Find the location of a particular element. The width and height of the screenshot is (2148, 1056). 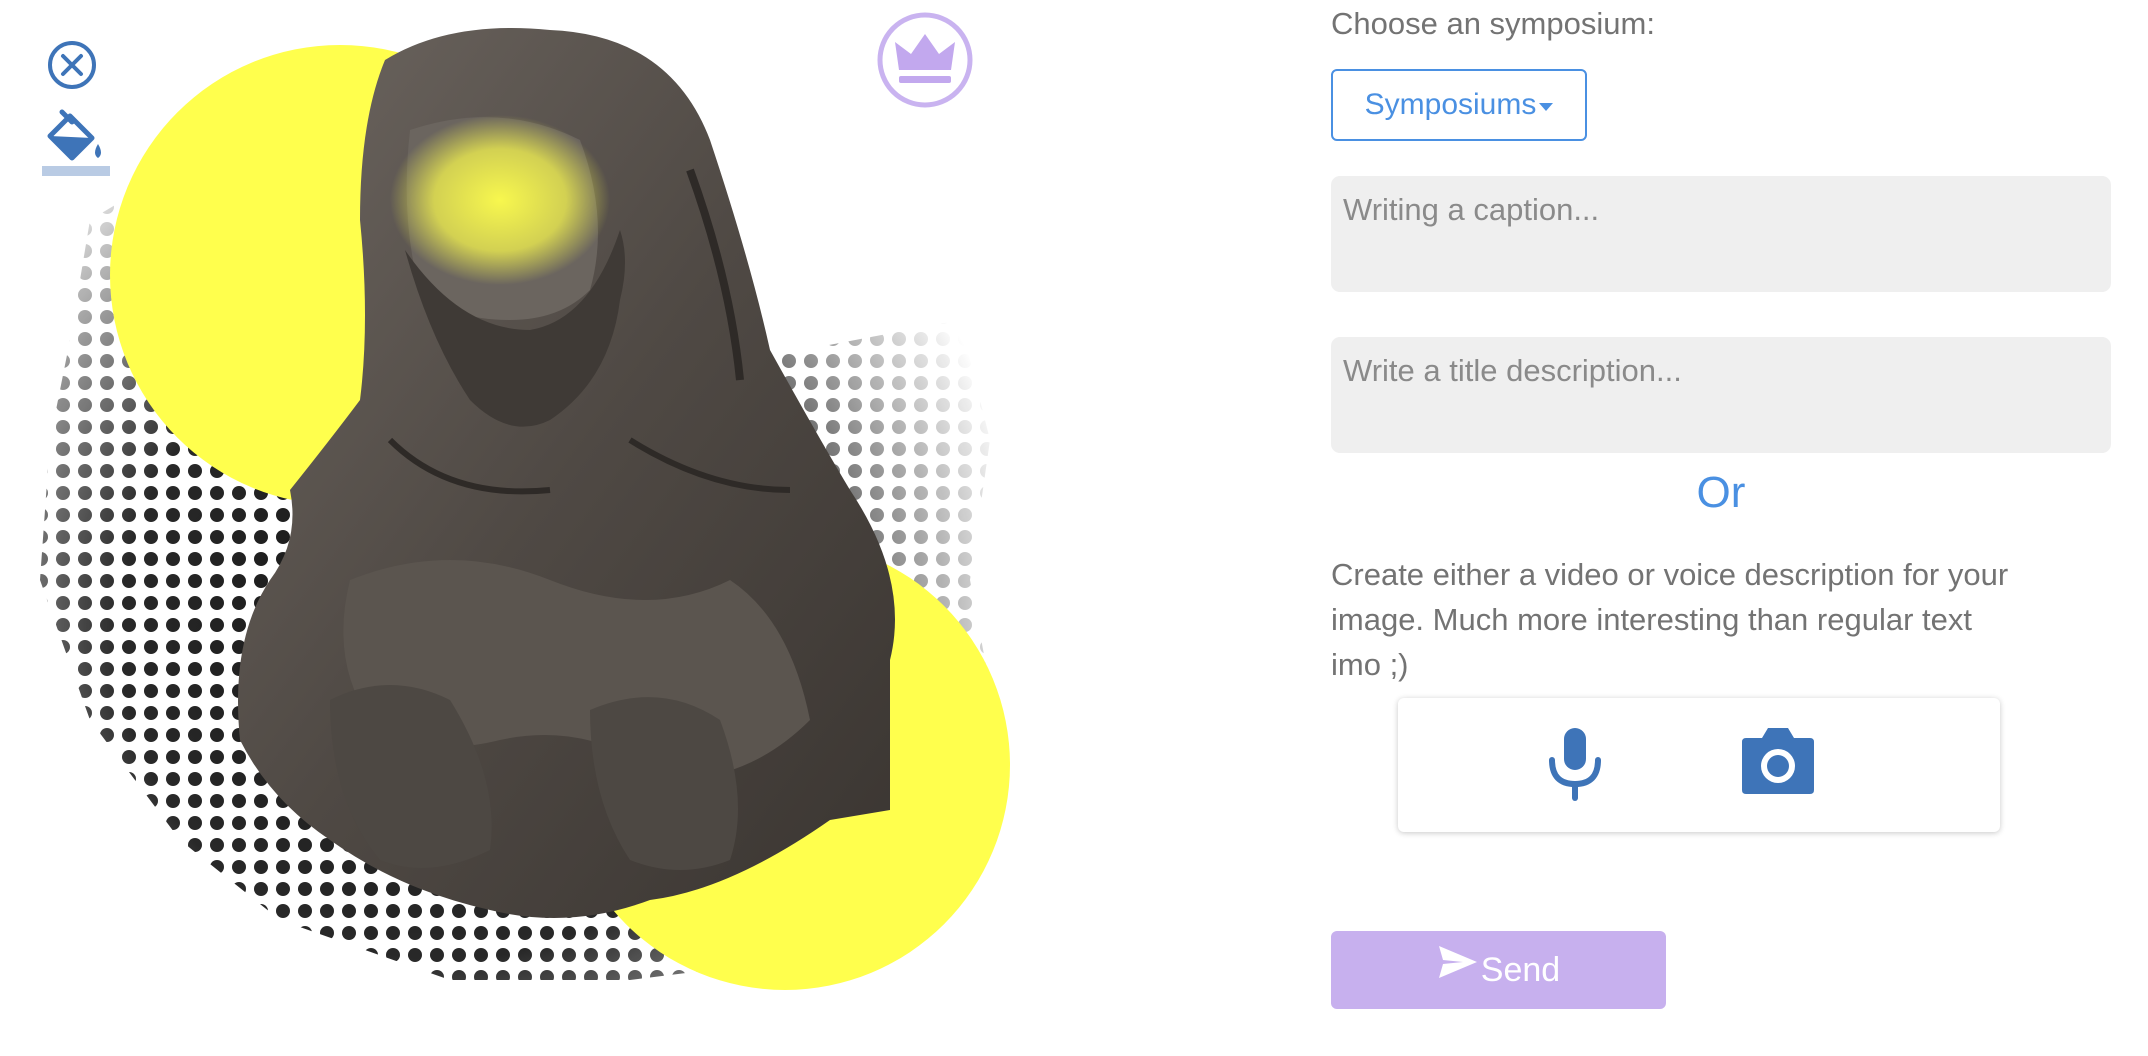

send-button: Send is located at coordinates (1498, 970).